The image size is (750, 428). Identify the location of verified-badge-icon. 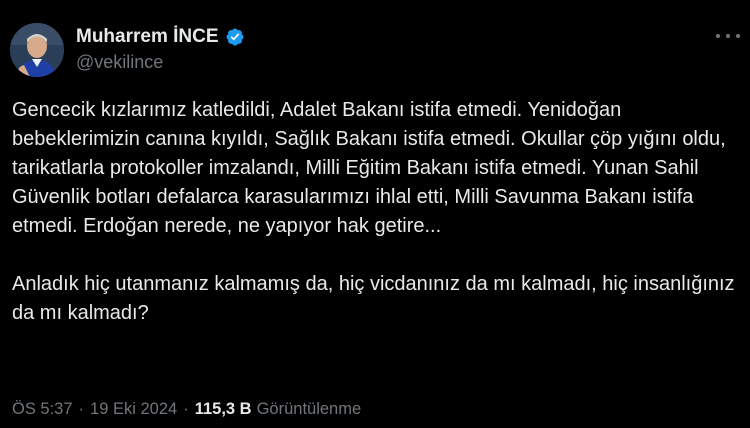
(235, 37).